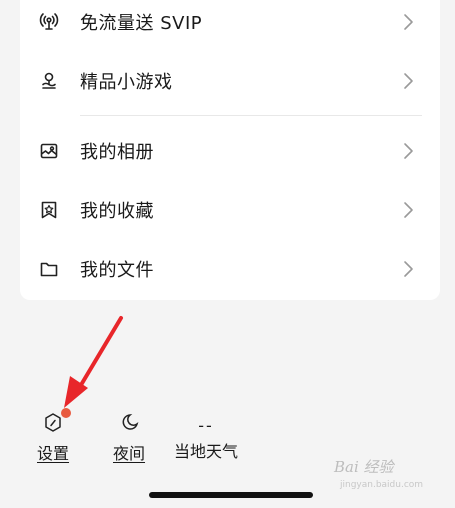 The height and width of the screenshot is (508, 455). Describe the element at coordinates (49, 151) in the screenshot. I see `photo-album-icon` at that location.